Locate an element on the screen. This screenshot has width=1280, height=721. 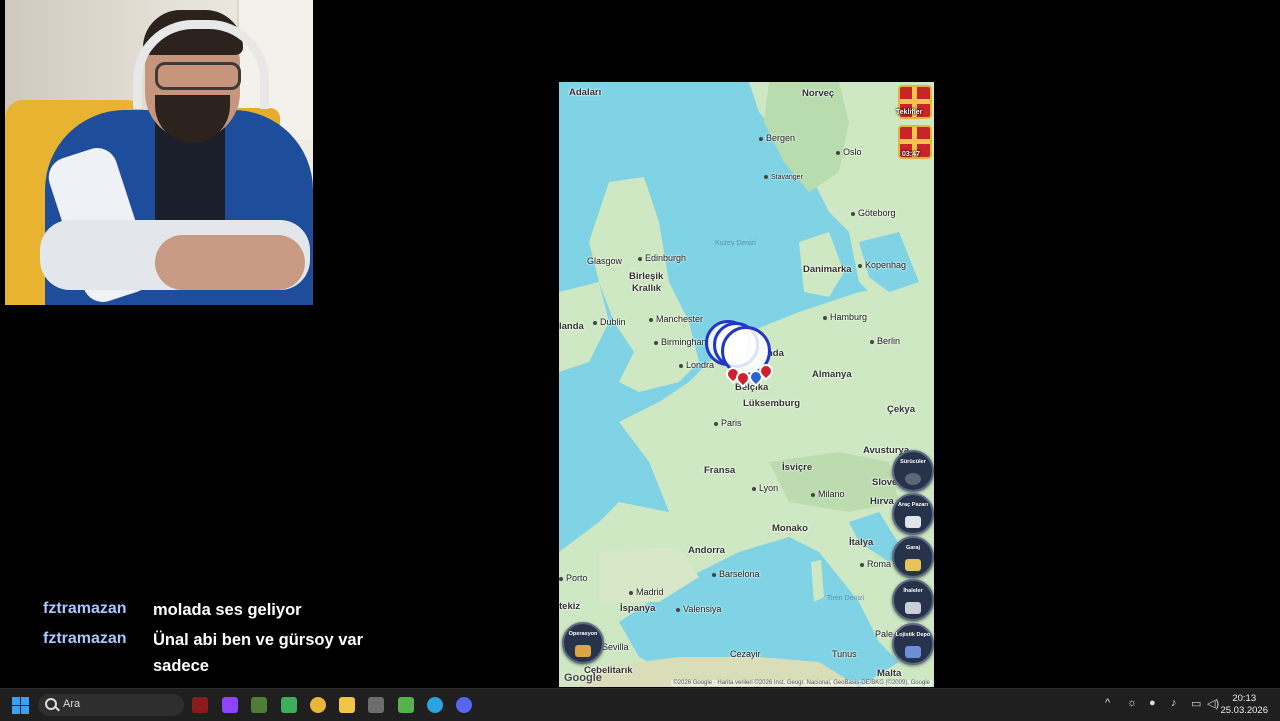
wrench-icon is located at coordinates (913, 565).